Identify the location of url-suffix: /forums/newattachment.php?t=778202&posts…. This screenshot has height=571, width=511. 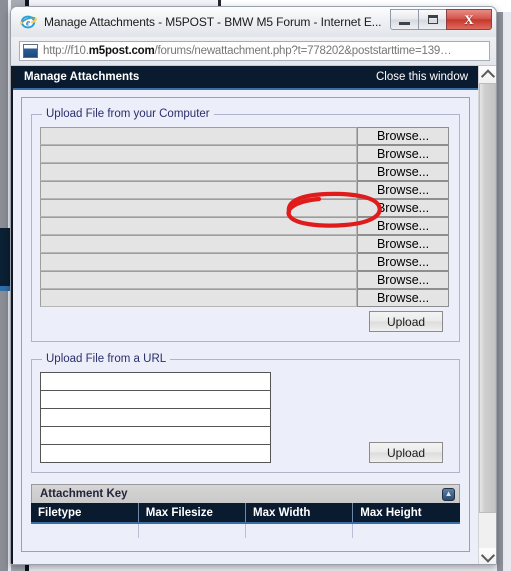
(303, 51).